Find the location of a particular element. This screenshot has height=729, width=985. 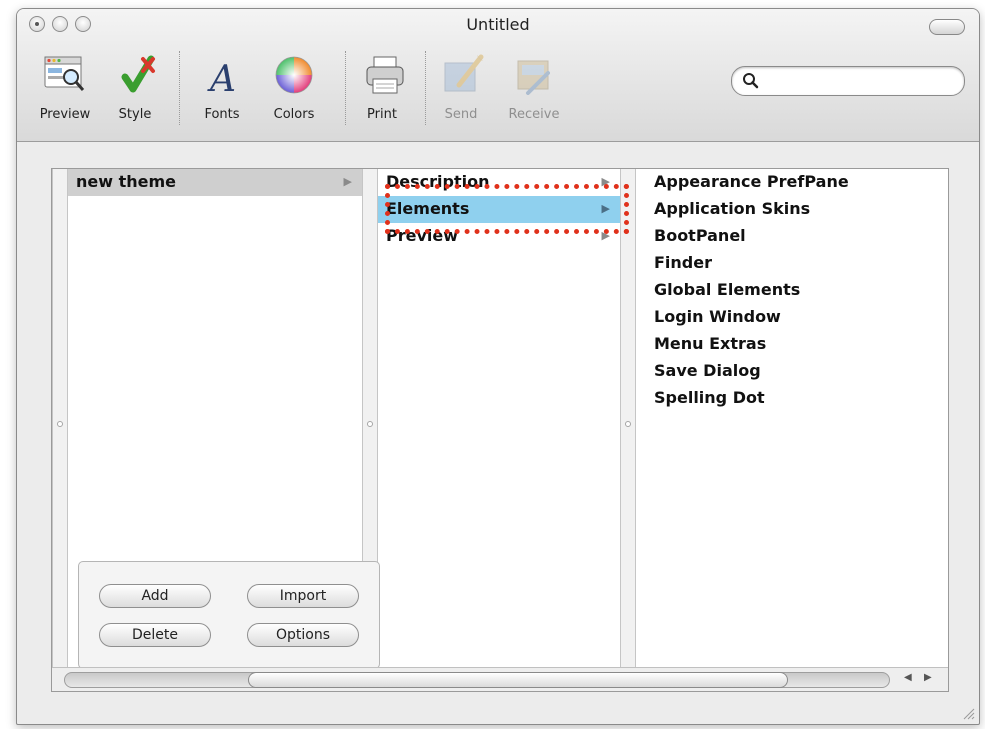

delete-button: Delete is located at coordinates (155, 635).